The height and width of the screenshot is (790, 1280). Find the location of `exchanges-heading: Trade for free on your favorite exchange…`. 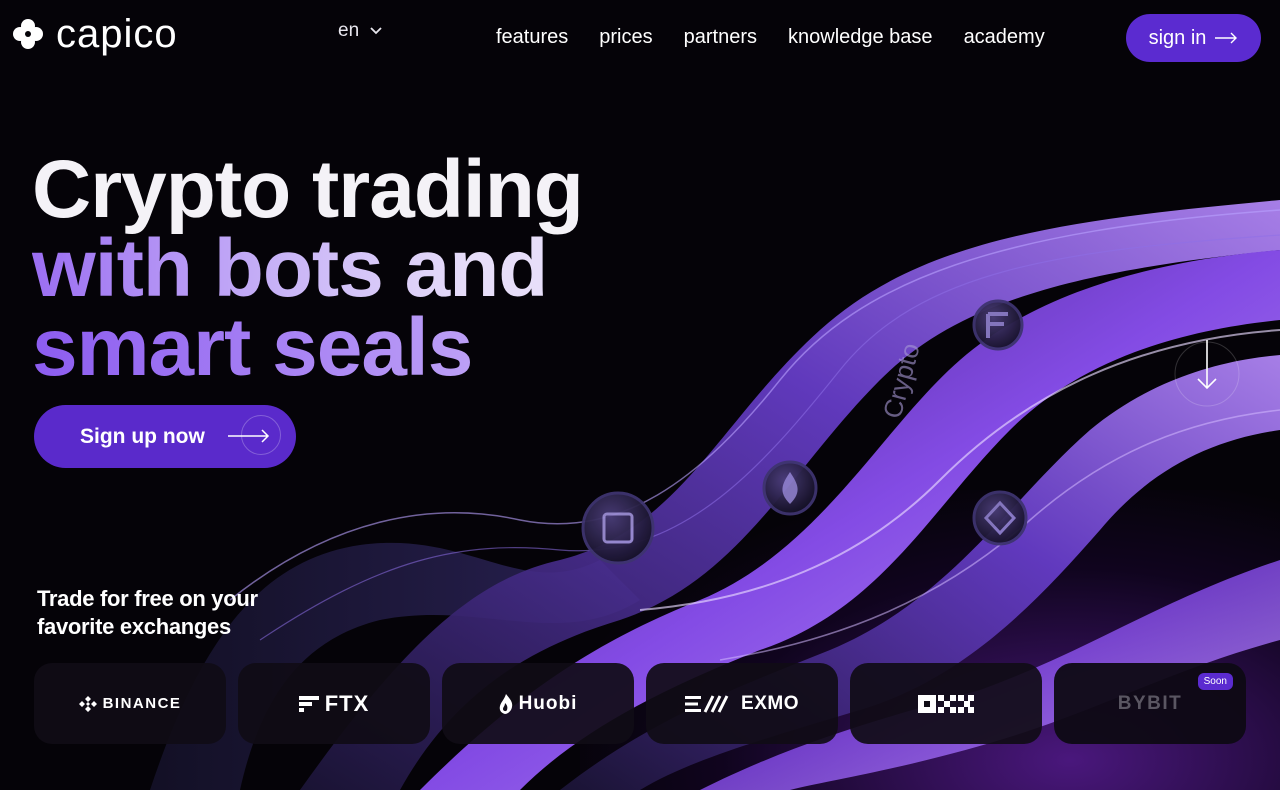

exchanges-heading: Trade for free on your favorite exchange… is located at coordinates (147, 613).